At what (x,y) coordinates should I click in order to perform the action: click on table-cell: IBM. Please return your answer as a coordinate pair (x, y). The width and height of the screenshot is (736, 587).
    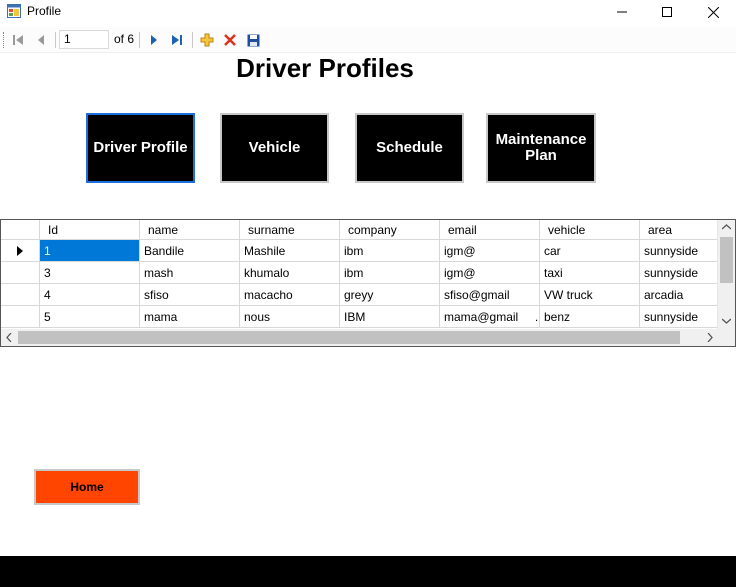
    Looking at the image, I should click on (390, 317).